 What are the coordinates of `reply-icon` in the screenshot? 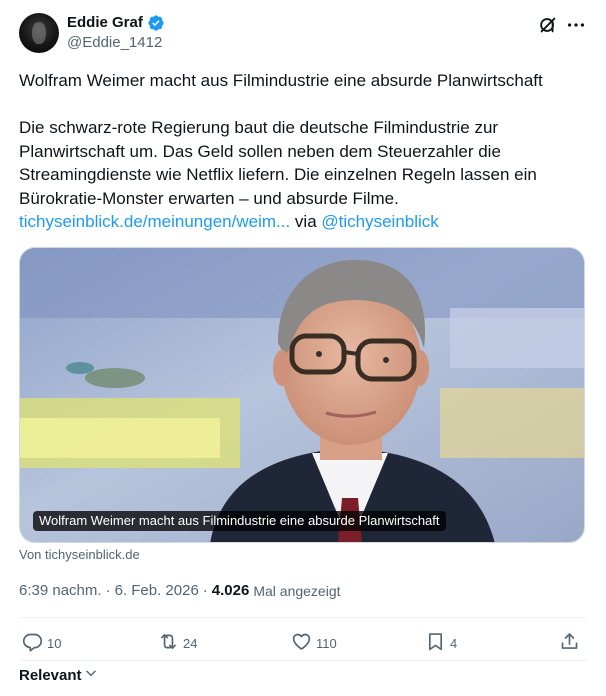 It's located at (32, 643).